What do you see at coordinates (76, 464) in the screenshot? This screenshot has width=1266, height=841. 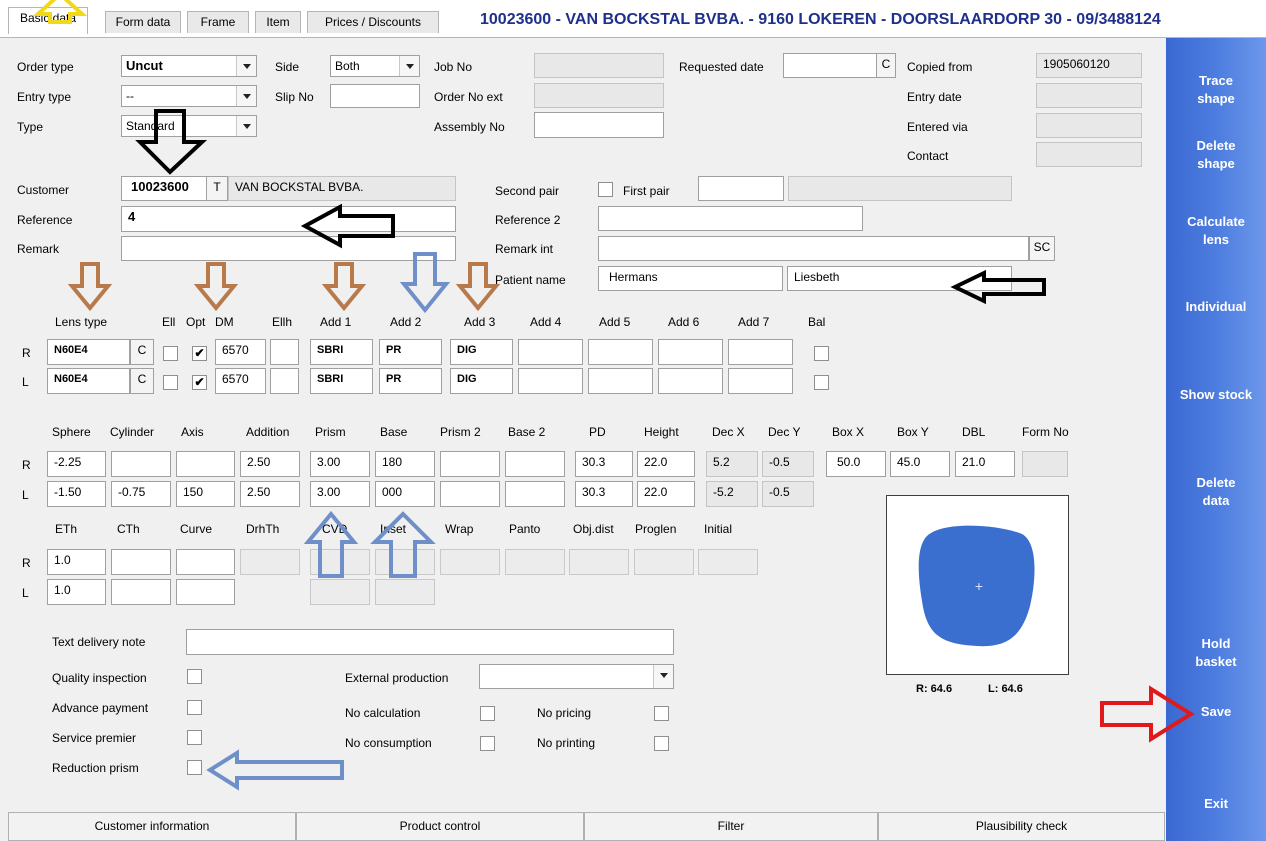 I see `sphere-input-r: -2.25` at bounding box center [76, 464].